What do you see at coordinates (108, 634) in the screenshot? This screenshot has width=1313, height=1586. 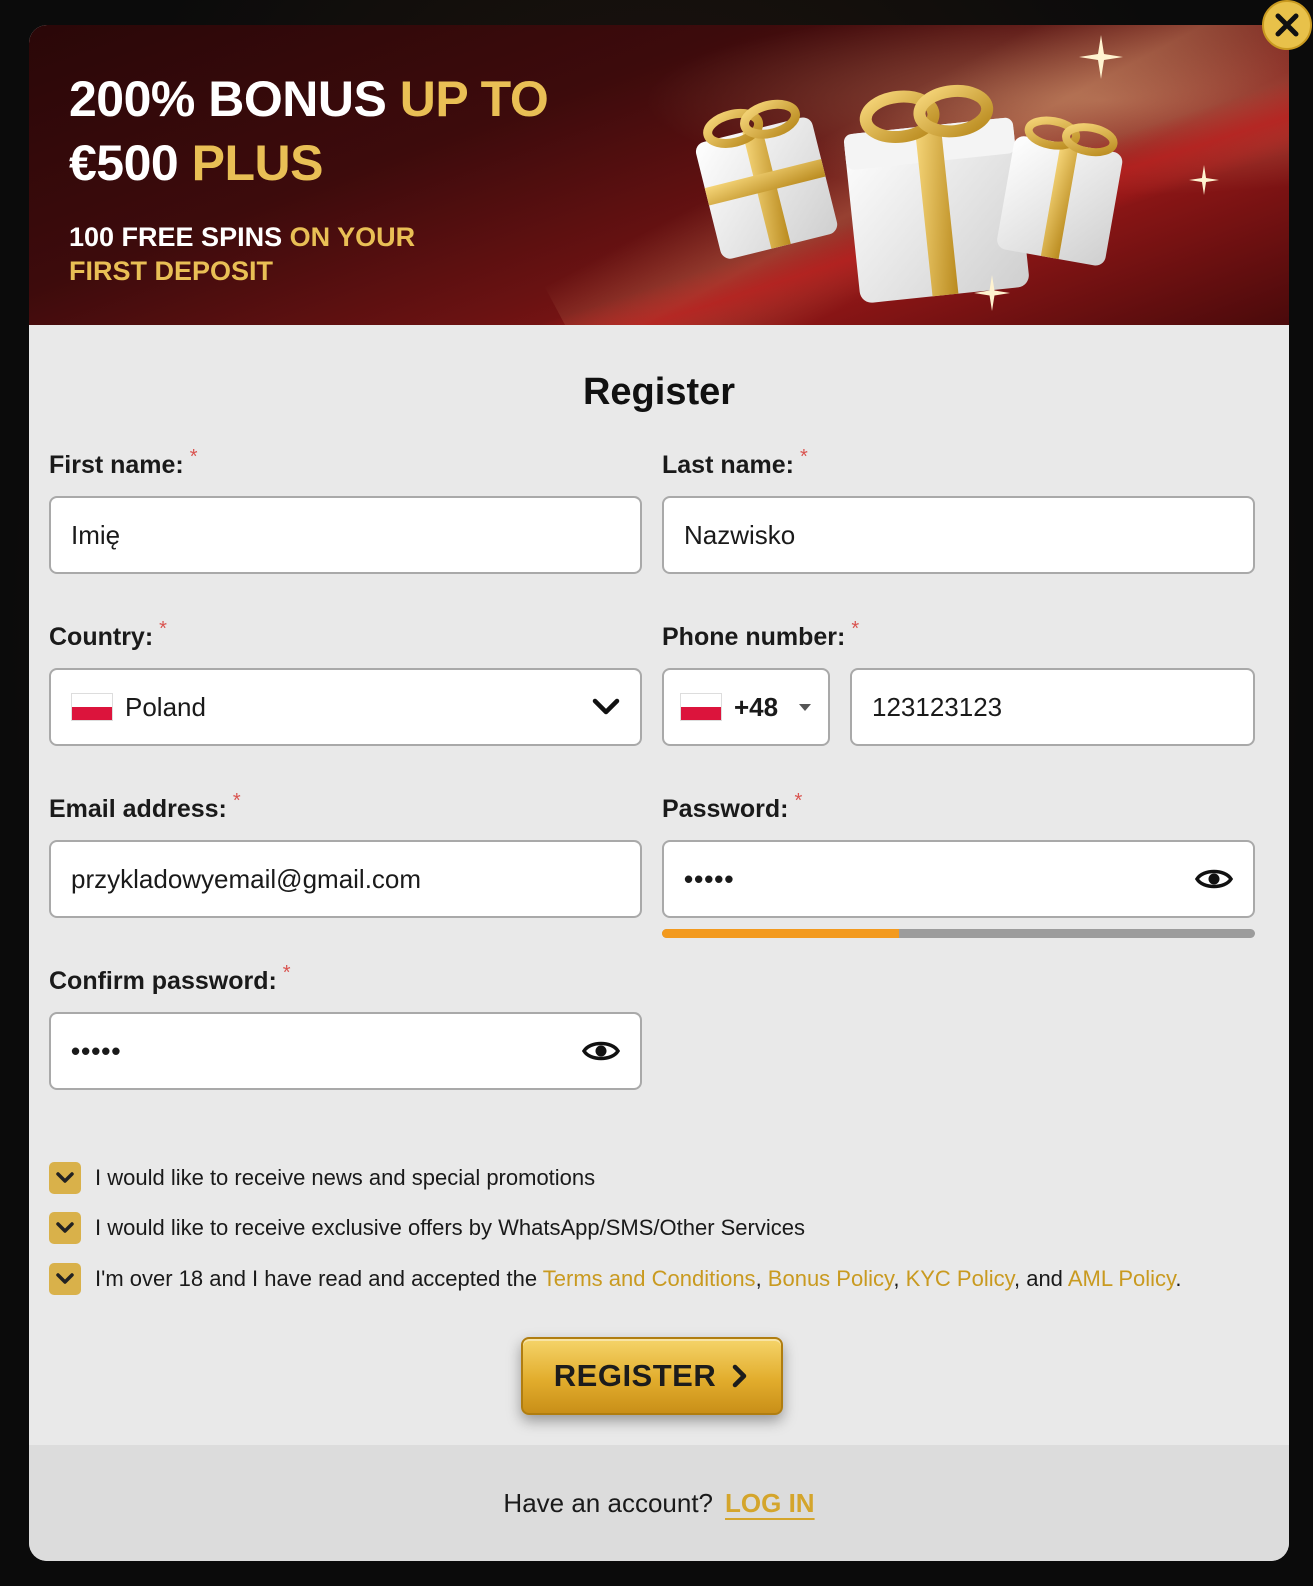 I see `country-label: Country: *` at bounding box center [108, 634].